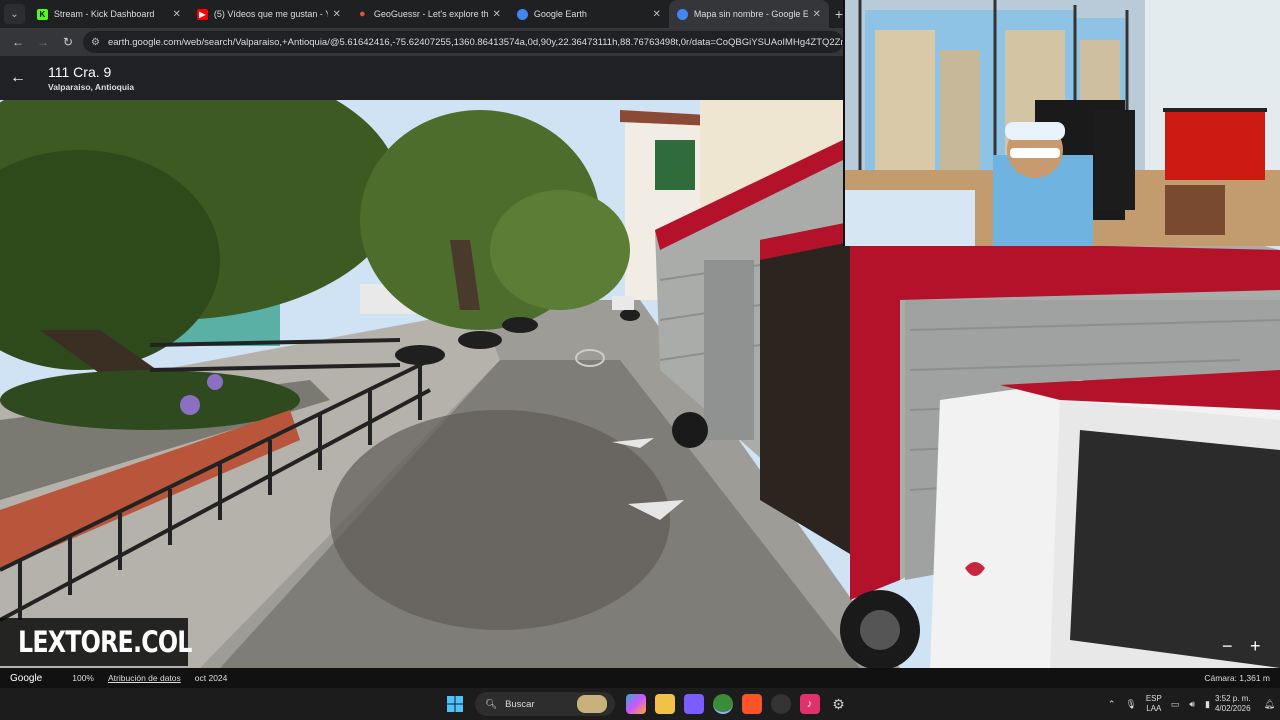 Image resolution: width=1280 pixels, height=720 pixels. What do you see at coordinates (144, 678) in the screenshot?
I see `data-attribution-link: Atribución de datos` at bounding box center [144, 678].